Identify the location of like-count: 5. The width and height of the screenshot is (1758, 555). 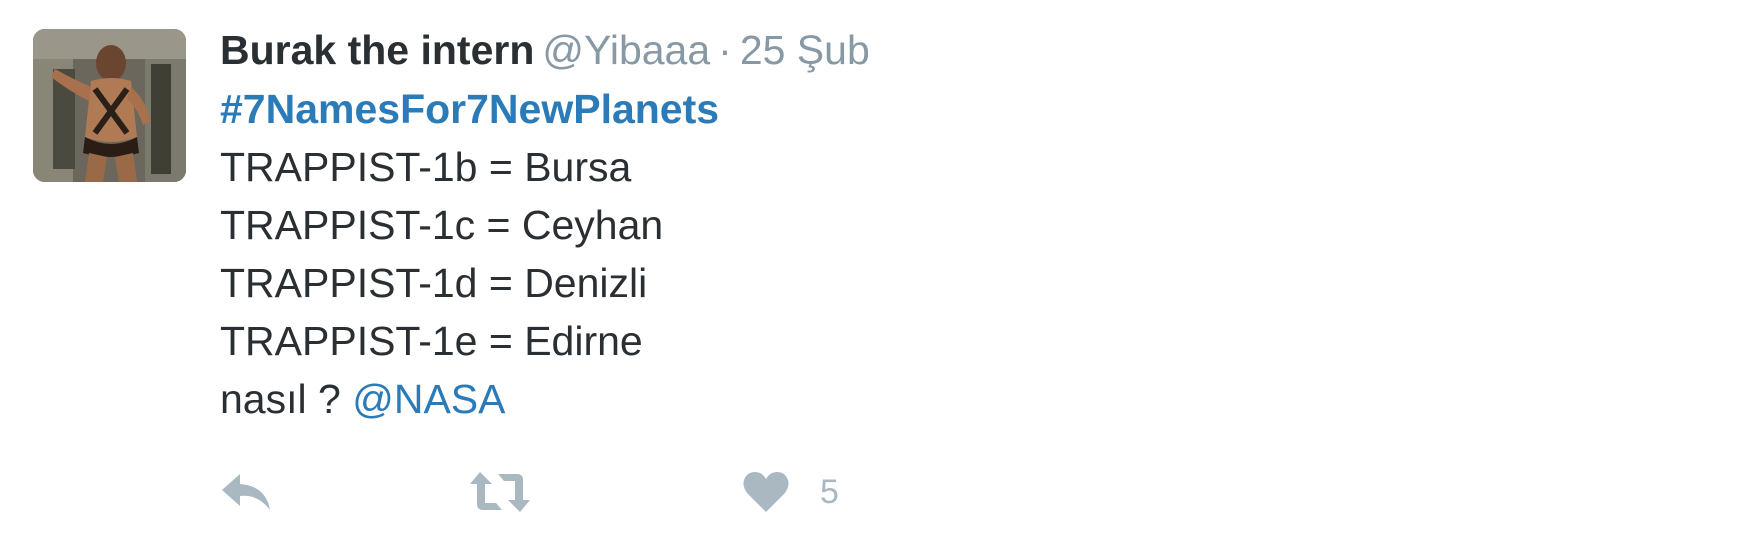
(829, 491).